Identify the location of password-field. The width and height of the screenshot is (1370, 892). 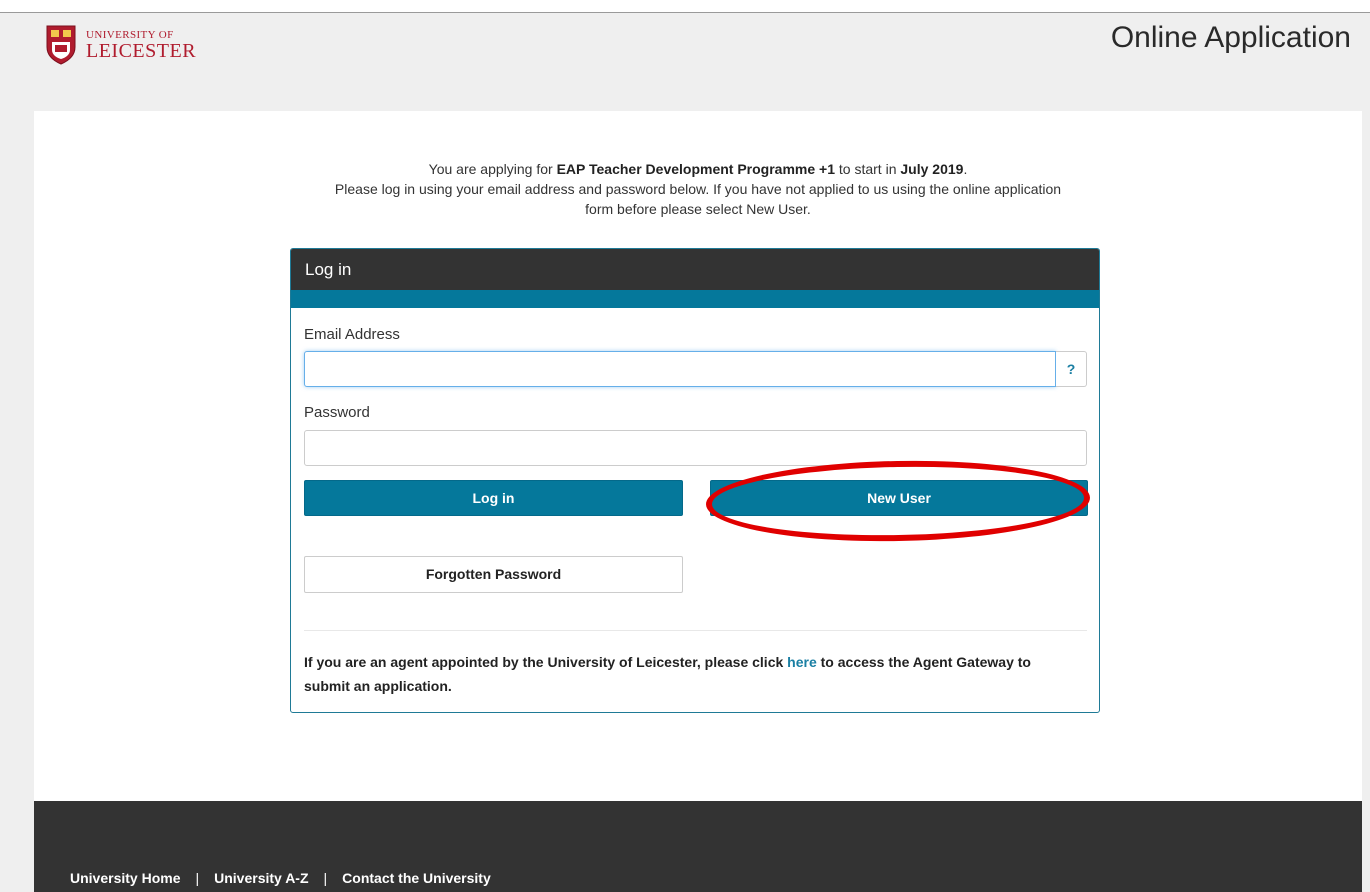
(695, 448).